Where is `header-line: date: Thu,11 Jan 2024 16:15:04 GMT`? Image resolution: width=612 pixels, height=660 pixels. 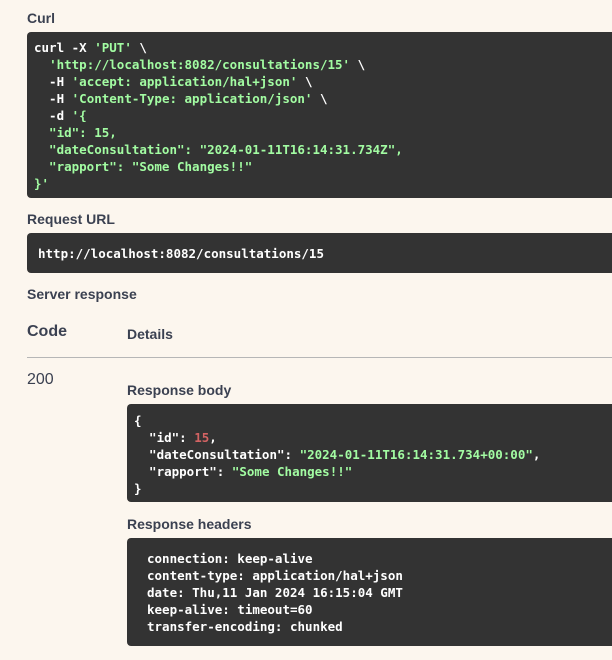 header-line: date: Thu,11 Jan 2024 16:15:04 GMT is located at coordinates (275, 592).